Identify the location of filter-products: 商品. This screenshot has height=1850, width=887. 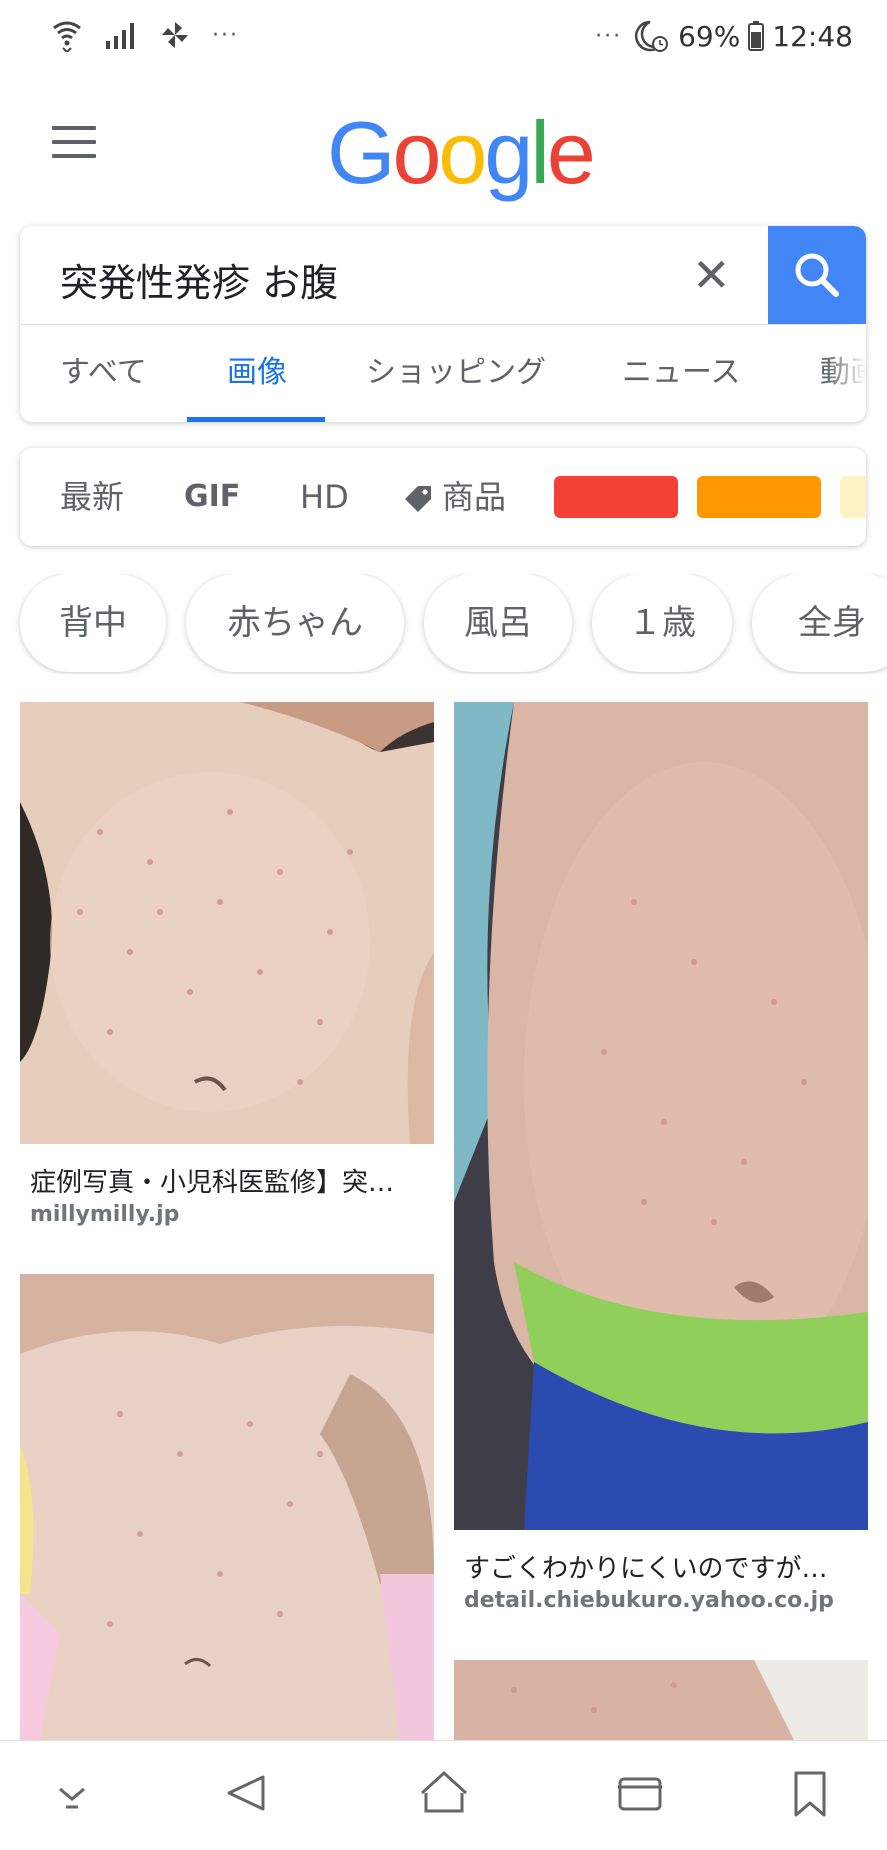
(454, 497).